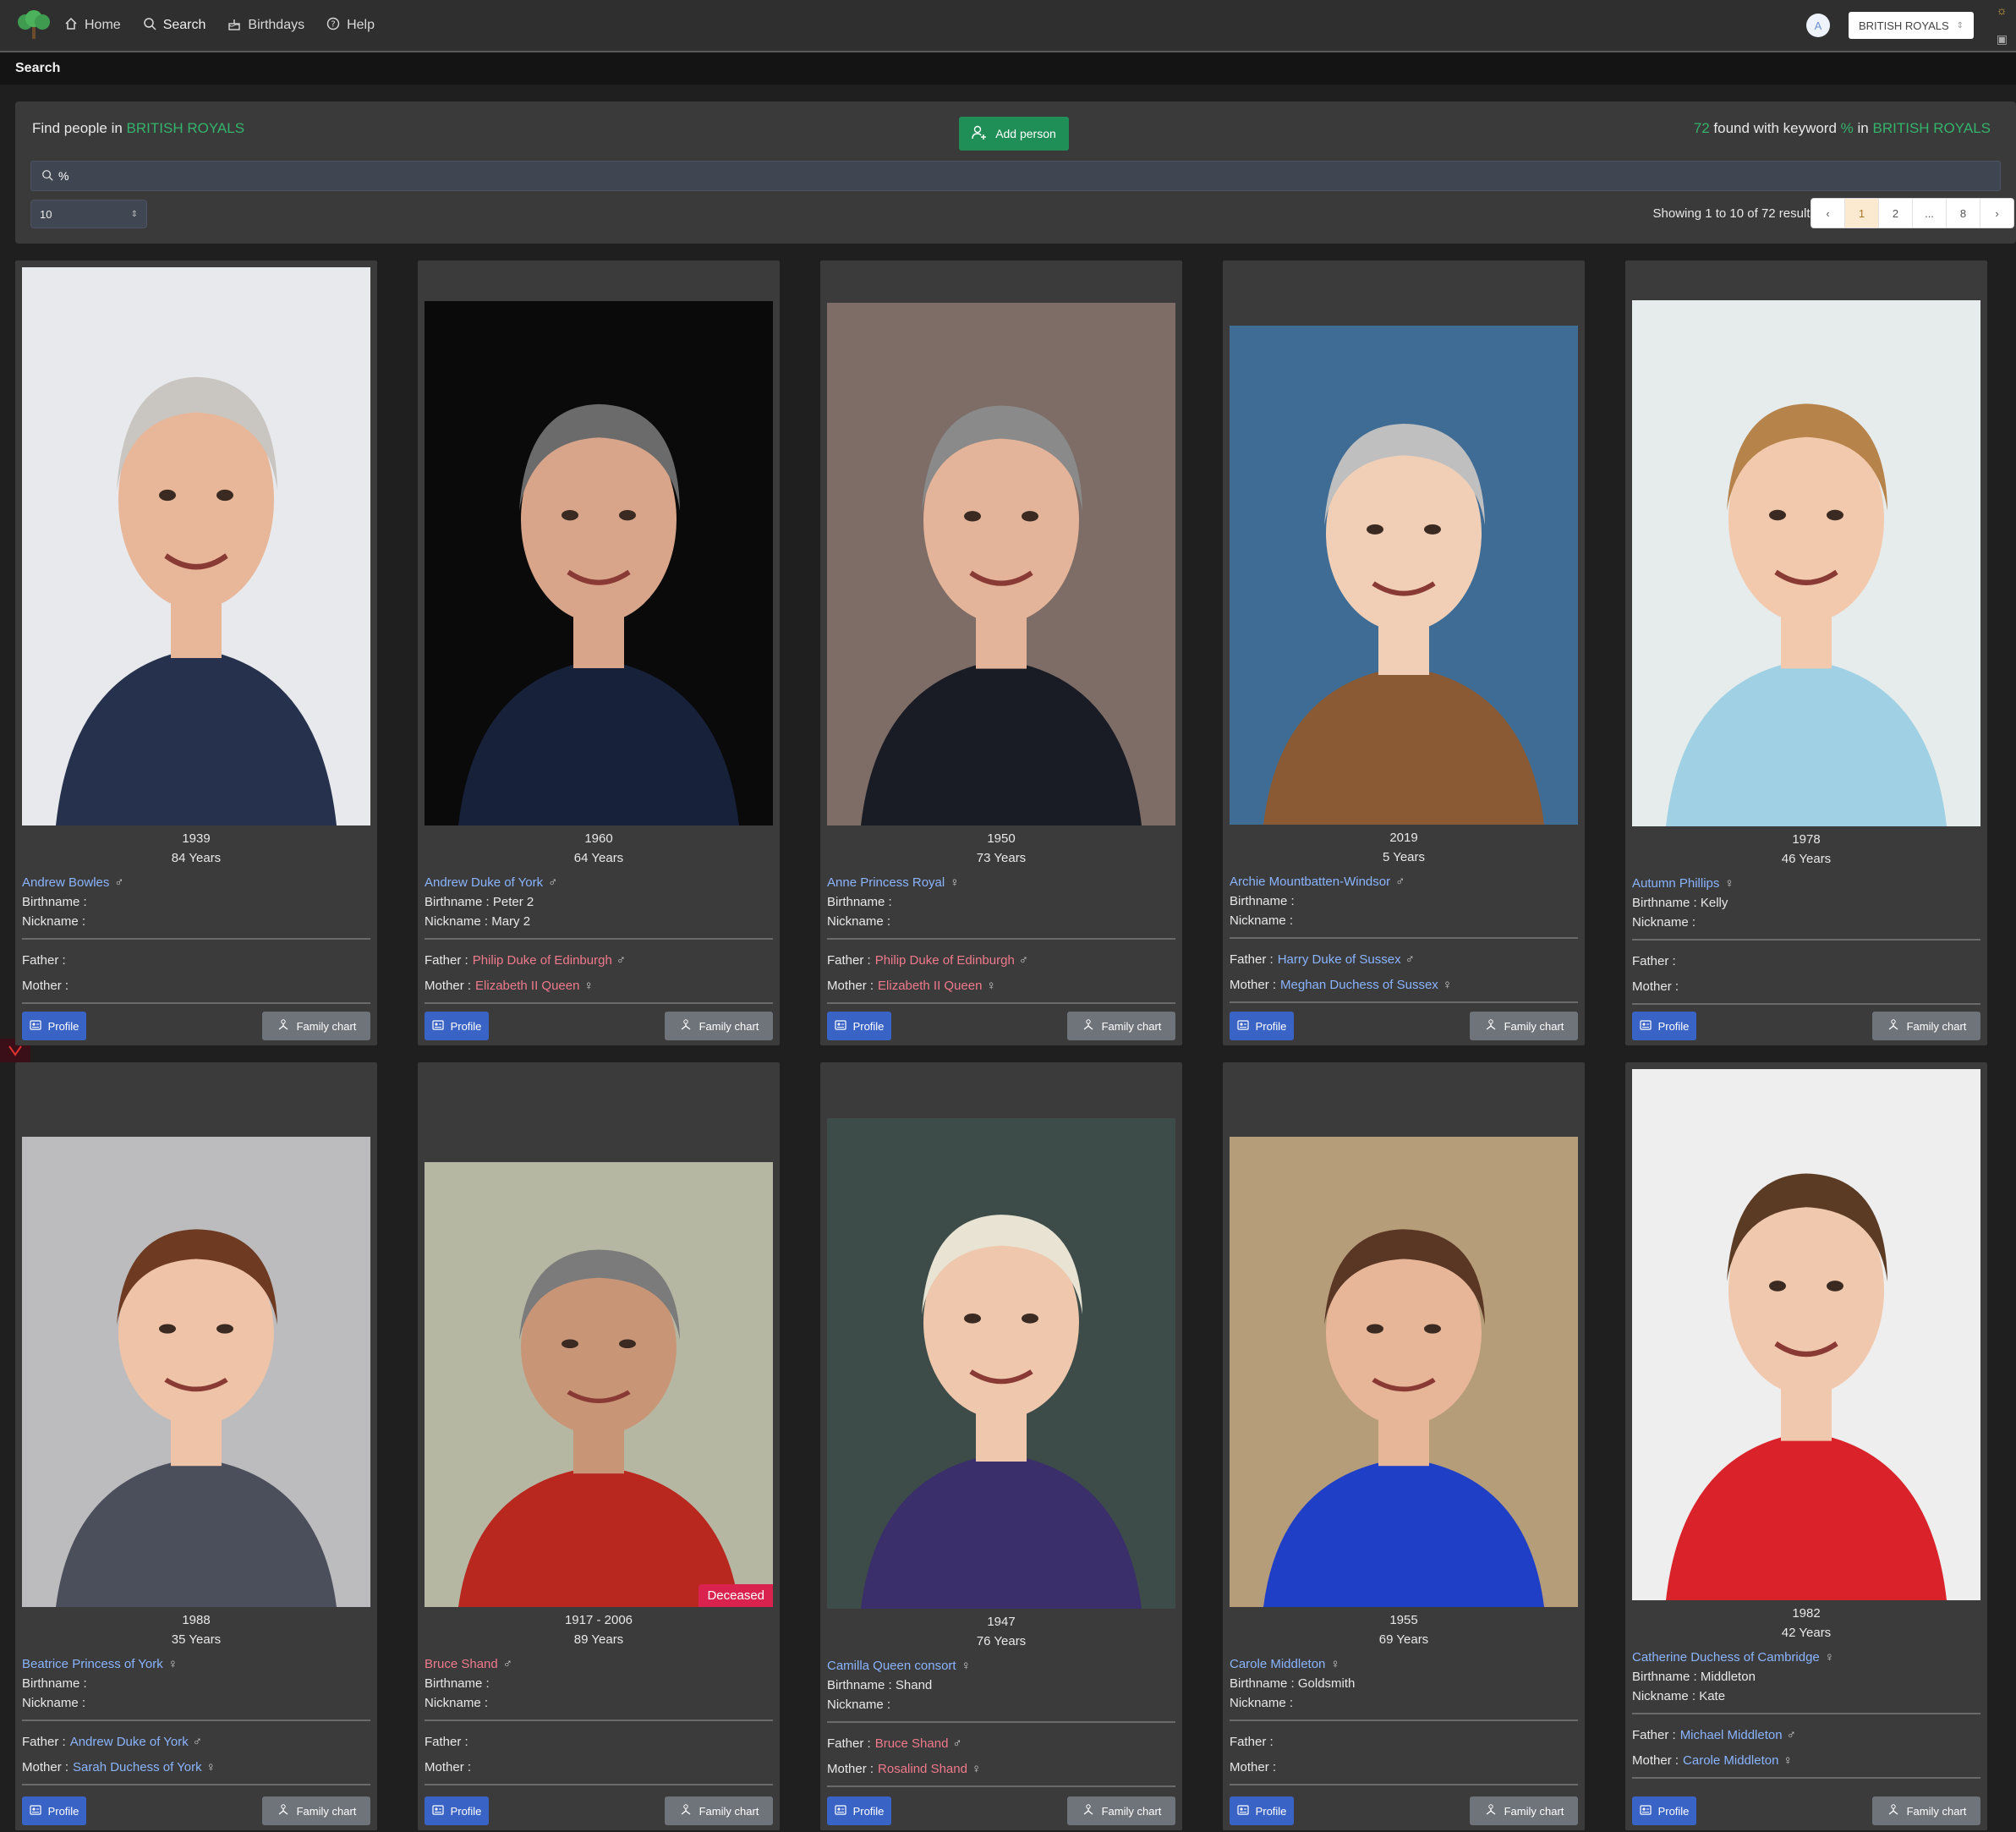 This screenshot has width=2016, height=1832. I want to click on found-in: in, so click(1863, 128).